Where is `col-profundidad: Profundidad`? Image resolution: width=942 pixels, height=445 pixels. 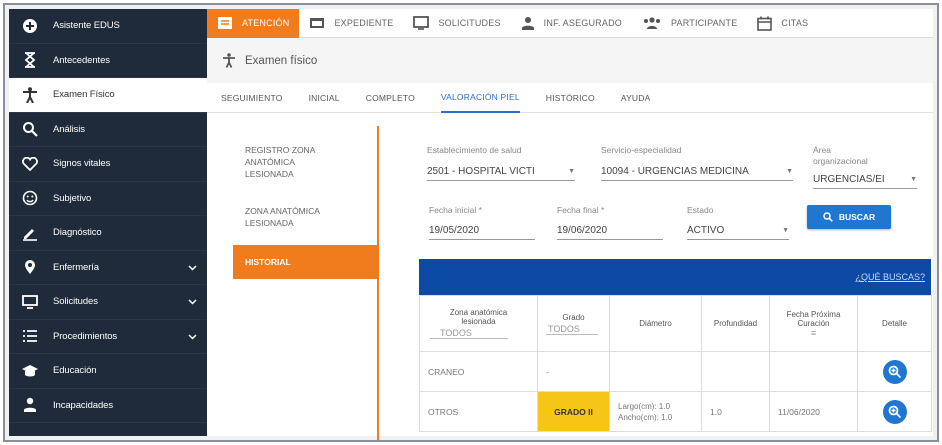 col-profundidad: Profundidad is located at coordinates (735, 323).